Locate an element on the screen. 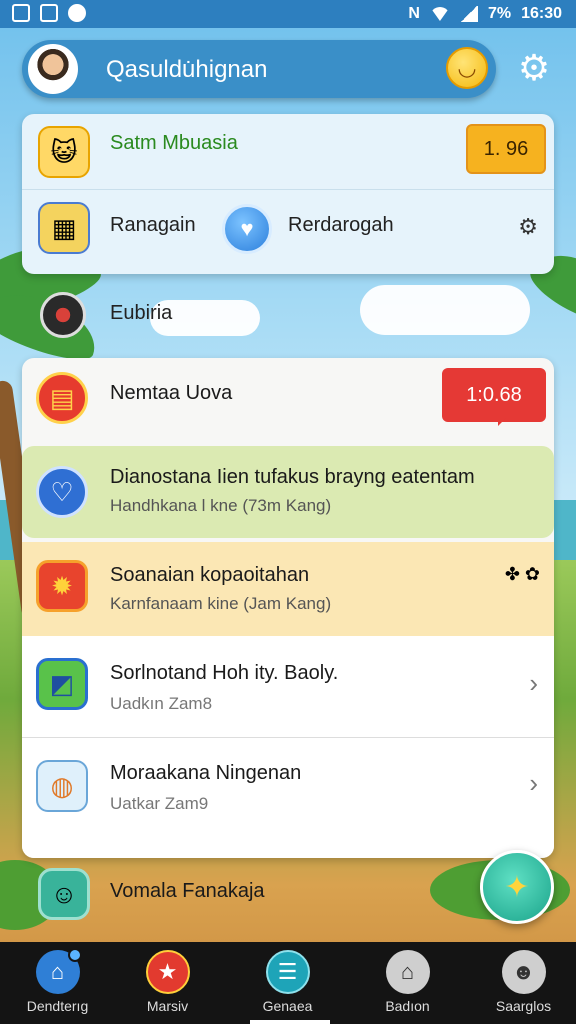  profile-icon: ☻ is located at coordinates (523, 972).